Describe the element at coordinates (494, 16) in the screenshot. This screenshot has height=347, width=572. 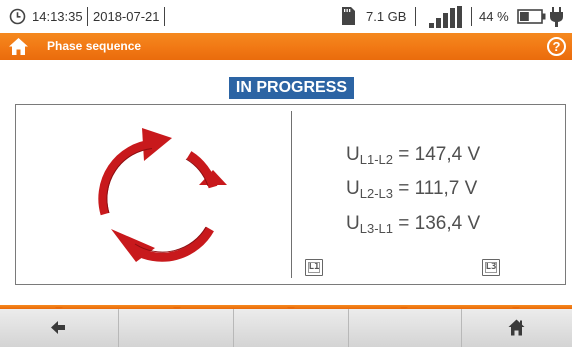
I see `battery-percent: 44 %` at that location.